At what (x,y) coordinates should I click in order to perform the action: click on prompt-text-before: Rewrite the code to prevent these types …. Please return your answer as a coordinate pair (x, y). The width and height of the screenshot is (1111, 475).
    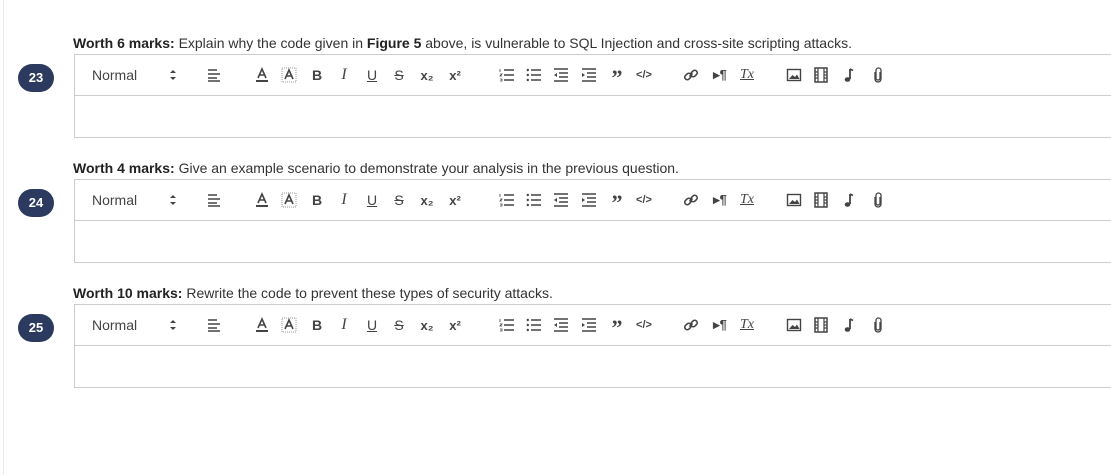
    Looking at the image, I should click on (369, 293).